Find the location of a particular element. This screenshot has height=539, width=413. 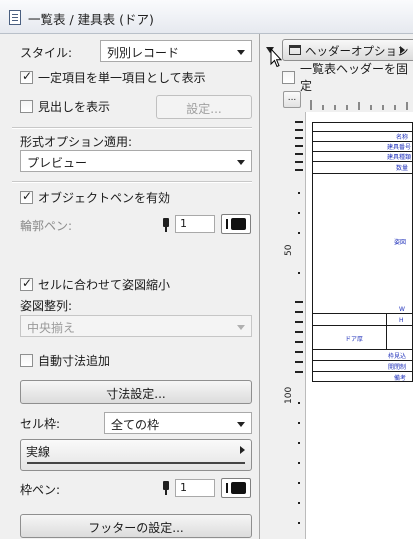

outline-pen-number: 1 is located at coordinates (195, 224).